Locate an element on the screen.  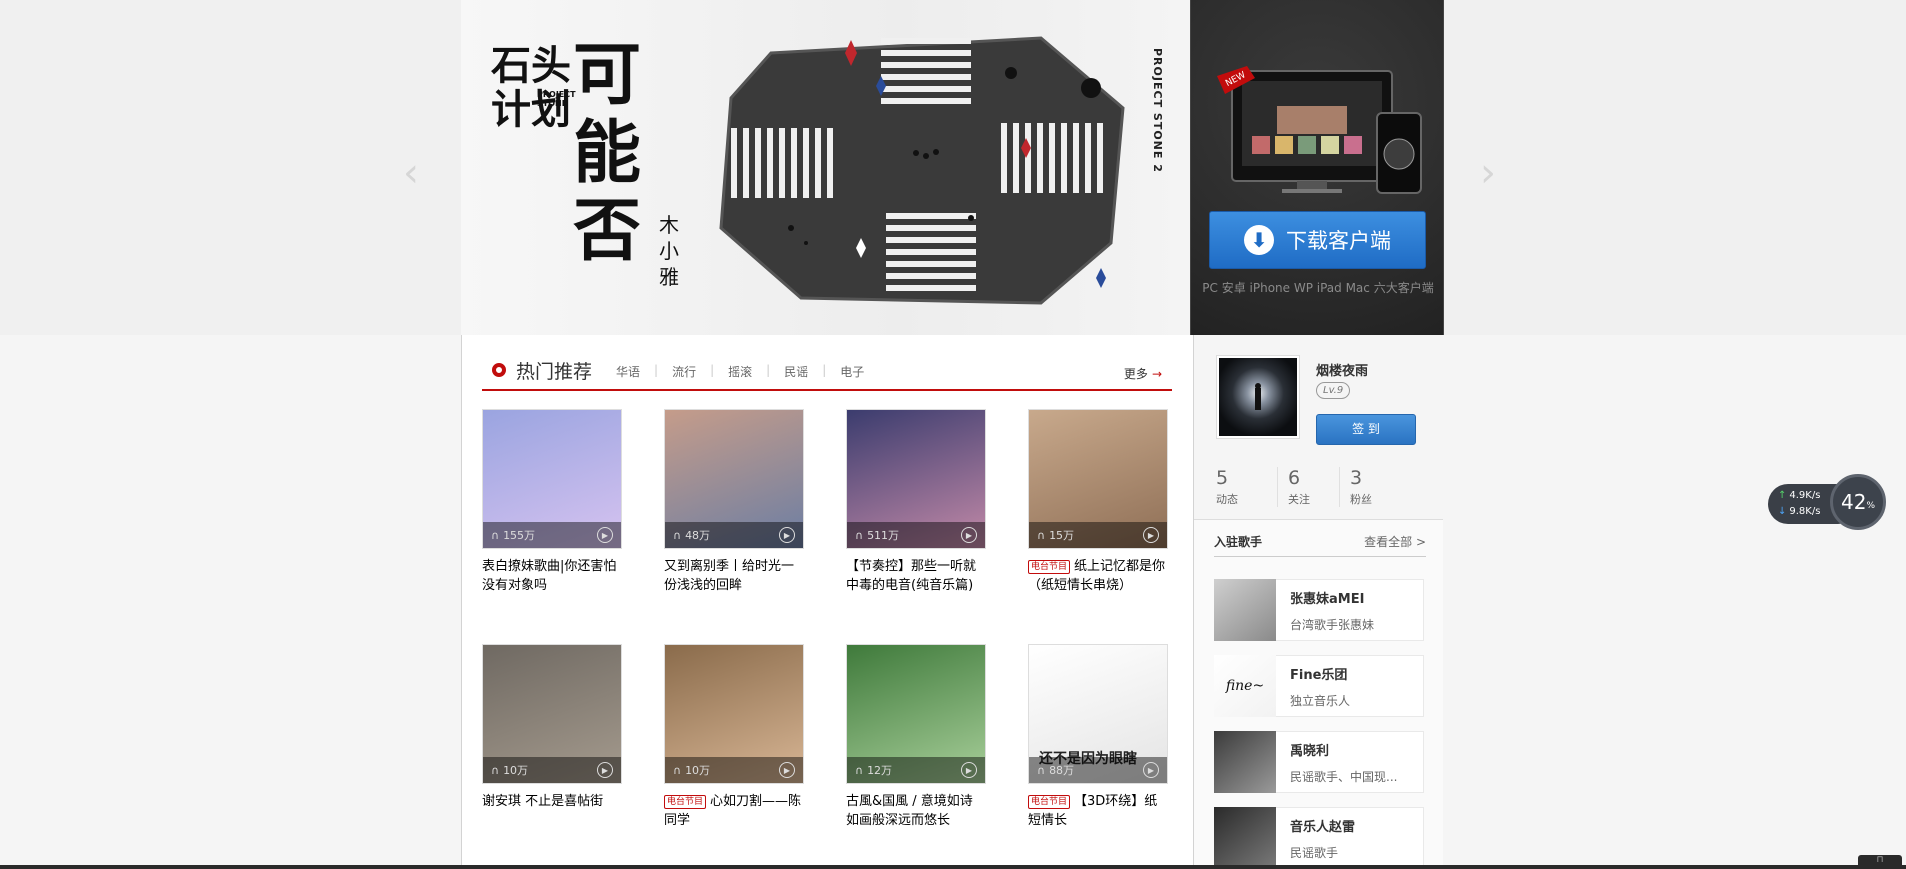
playlist-card: ∩ 10万 ▶ 谢安琪 不止是喜帖街 is located at coordinates (552, 756).